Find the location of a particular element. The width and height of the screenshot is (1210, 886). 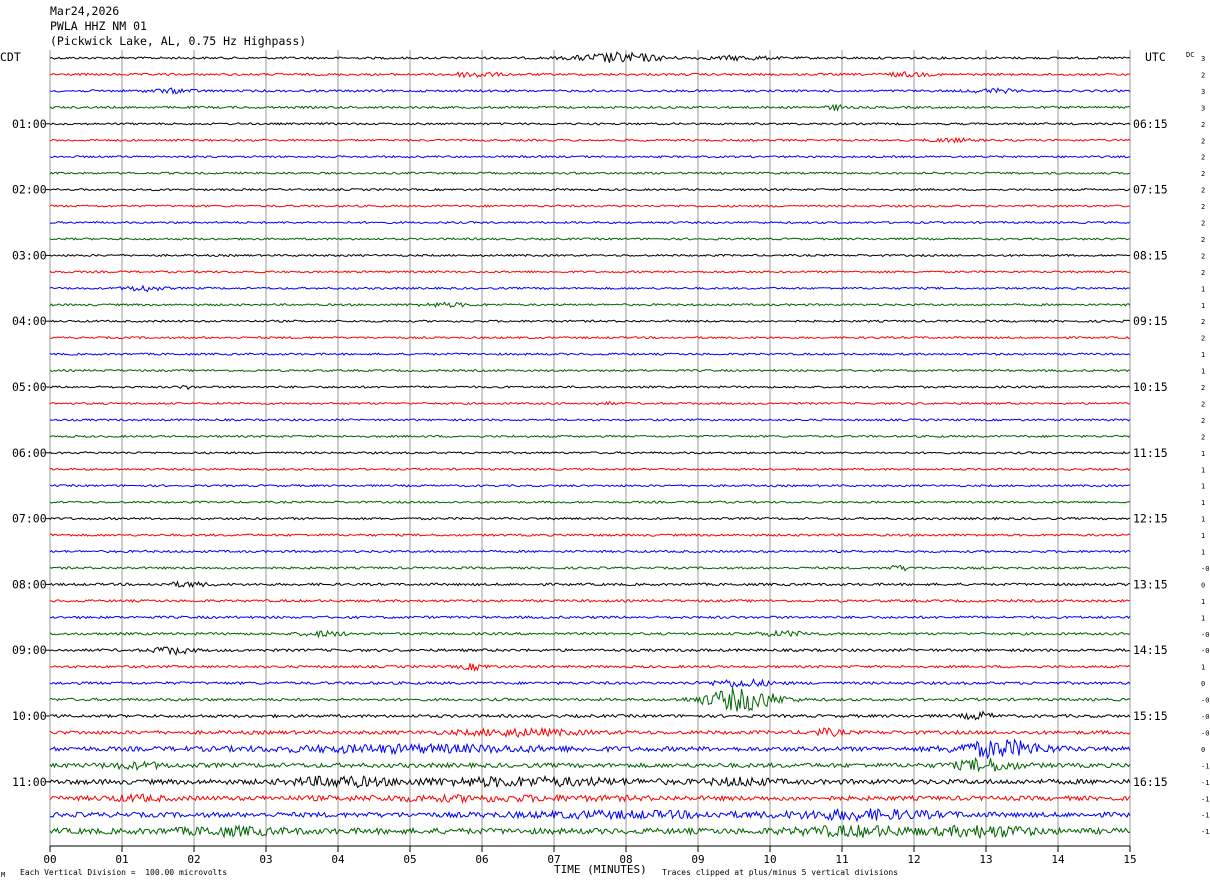

x-tick-label-02: 02 is located at coordinates (193, 859).